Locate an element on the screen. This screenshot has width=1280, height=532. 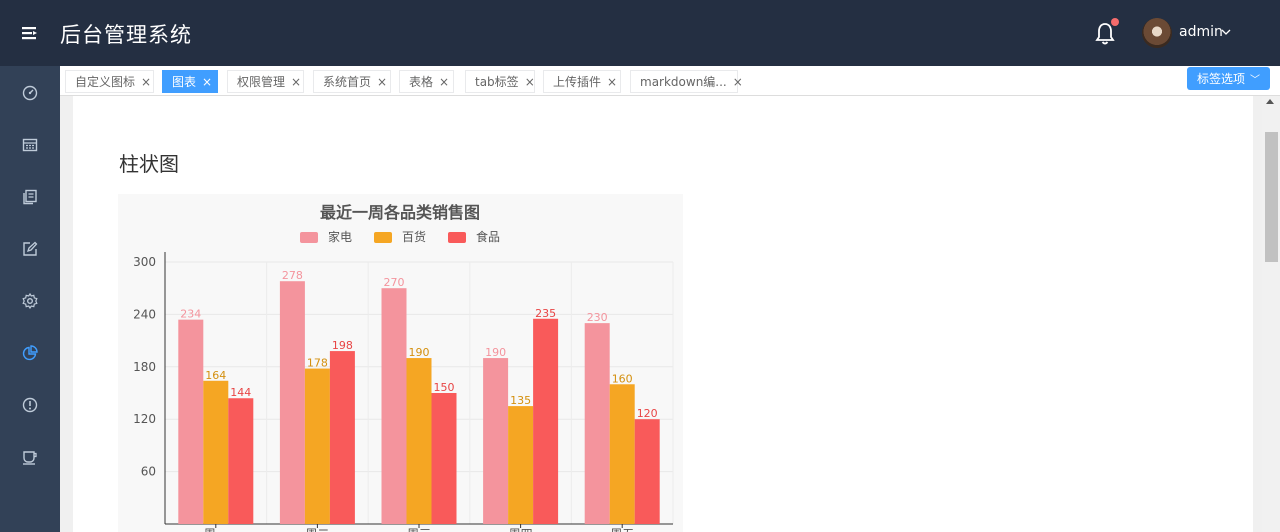
tab-charts: 图表 × is located at coordinates (190, 81).